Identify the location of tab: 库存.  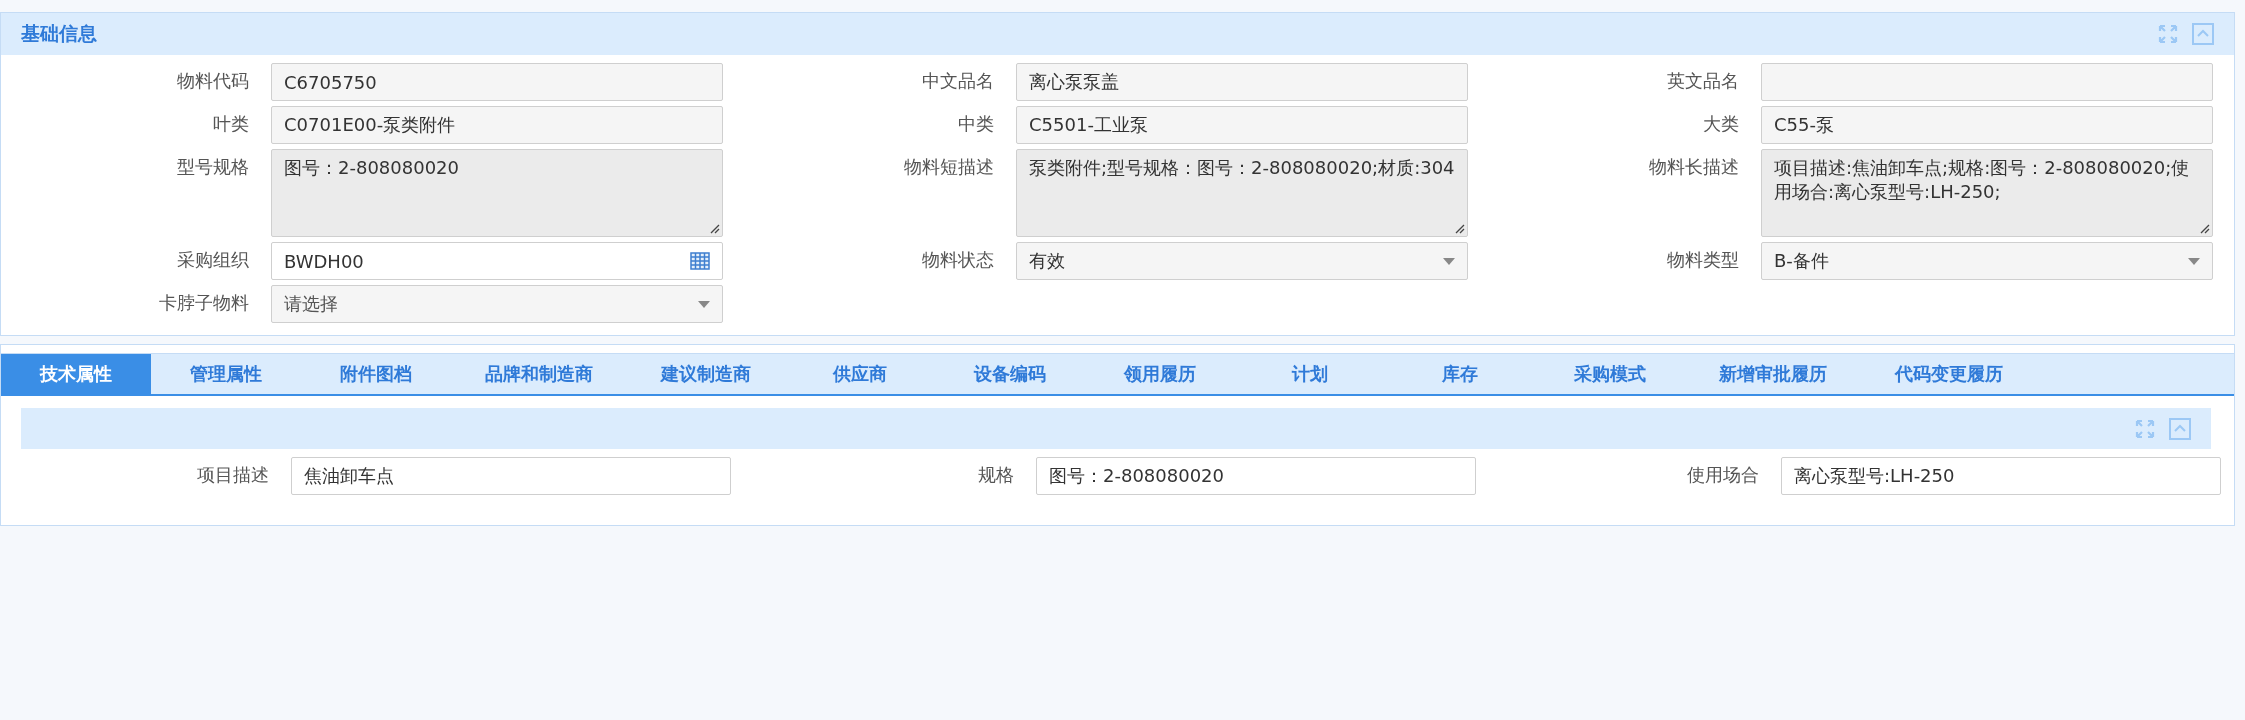
(1460, 374).